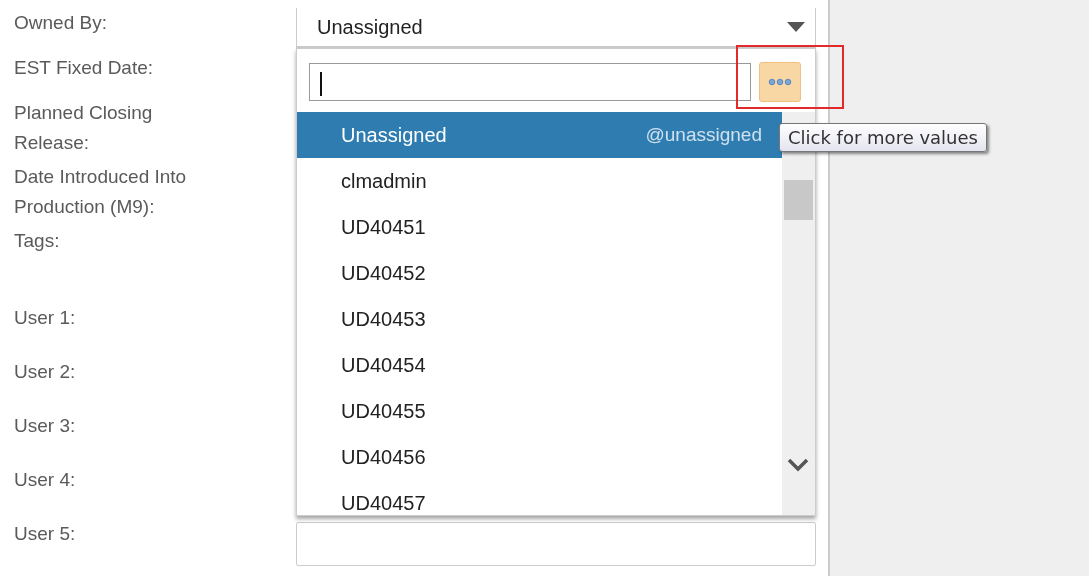 This screenshot has height=576, width=1089. I want to click on tooltip: Click for more values, so click(883, 137).